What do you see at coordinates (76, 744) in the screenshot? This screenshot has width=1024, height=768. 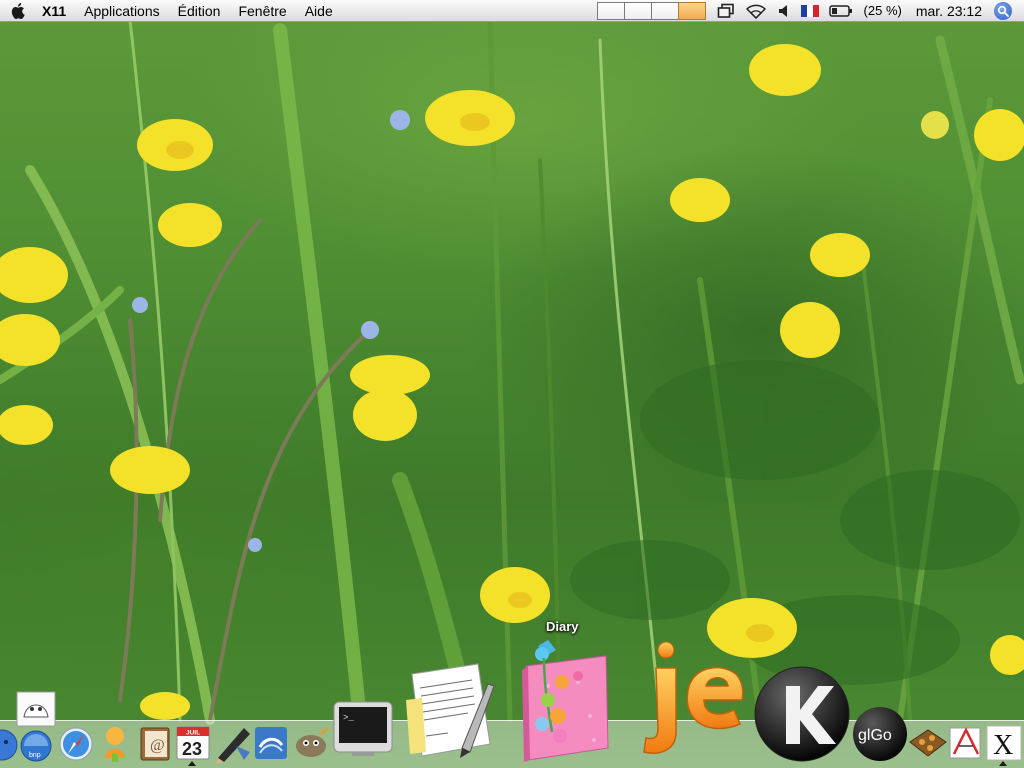 I see `safari-icon` at bounding box center [76, 744].